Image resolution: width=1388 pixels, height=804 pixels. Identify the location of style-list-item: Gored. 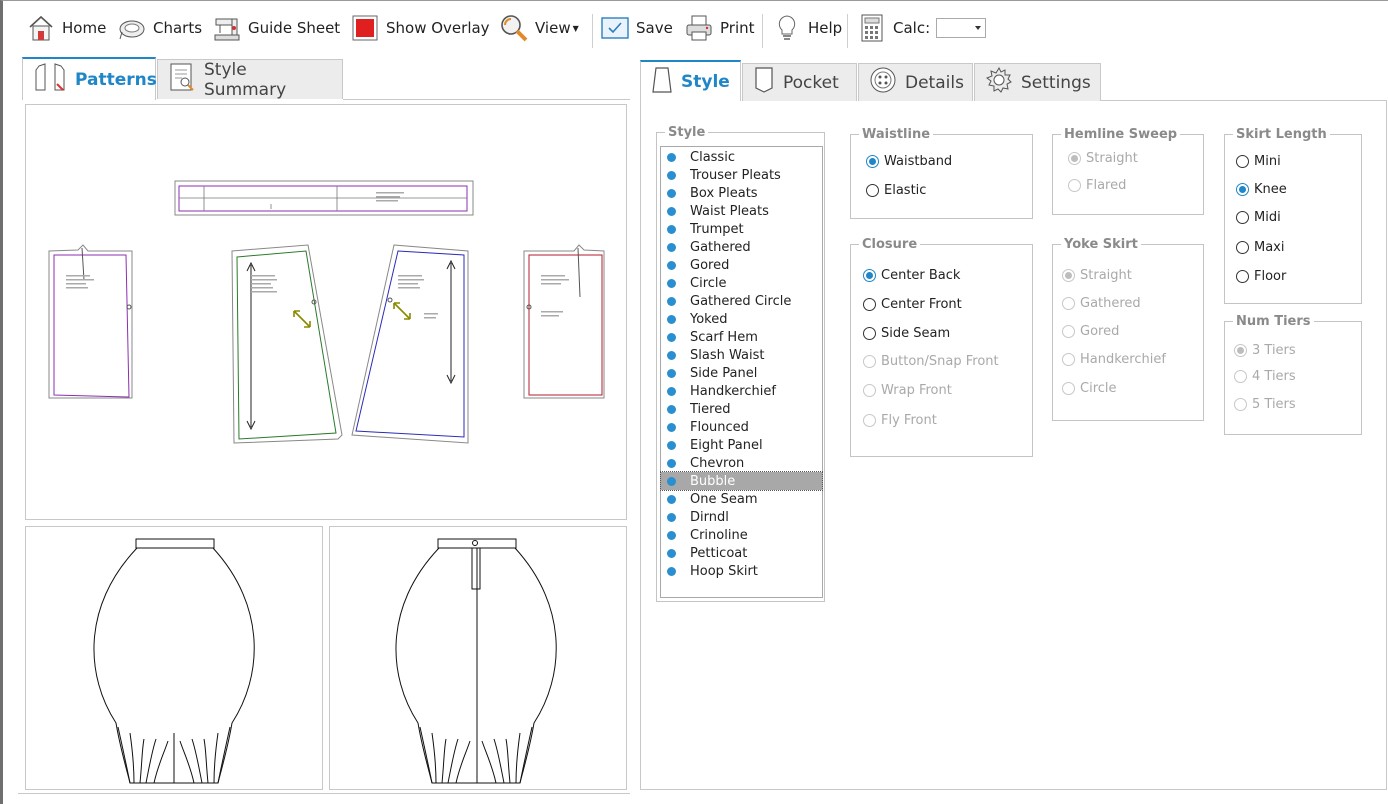
(741, 265).